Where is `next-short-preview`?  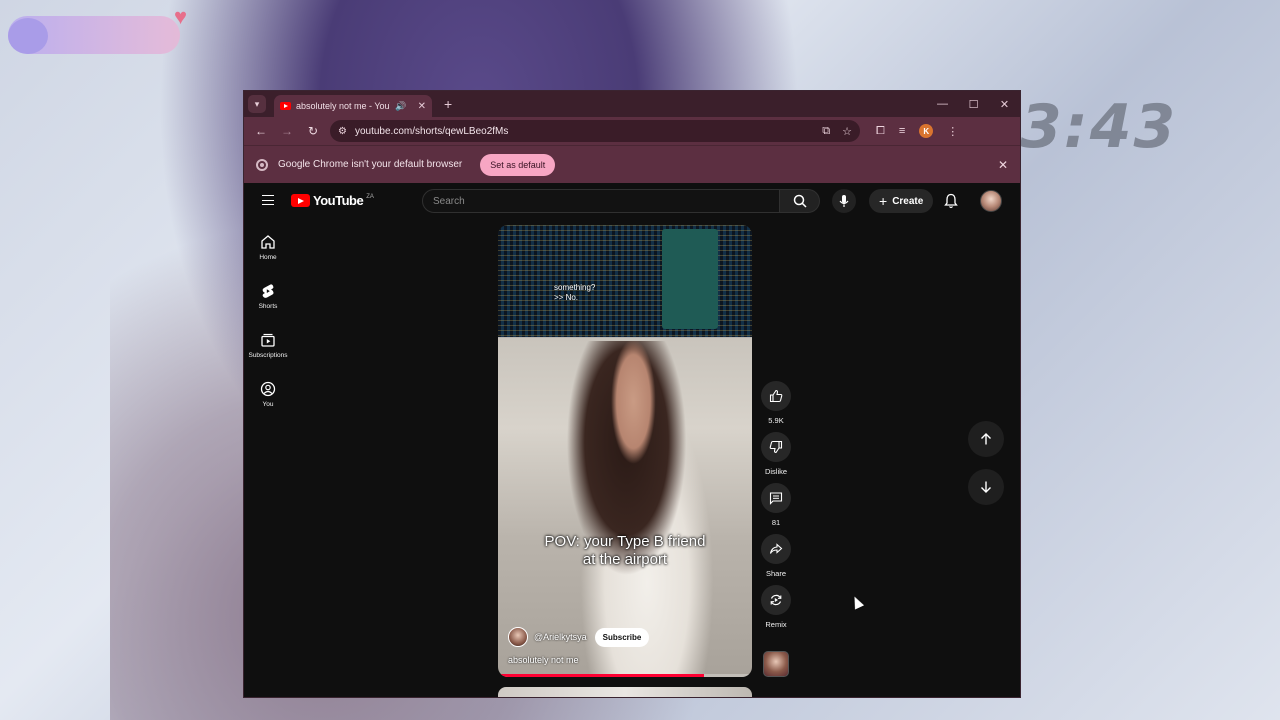
next-short-preview is located at coordinates (625, 692).